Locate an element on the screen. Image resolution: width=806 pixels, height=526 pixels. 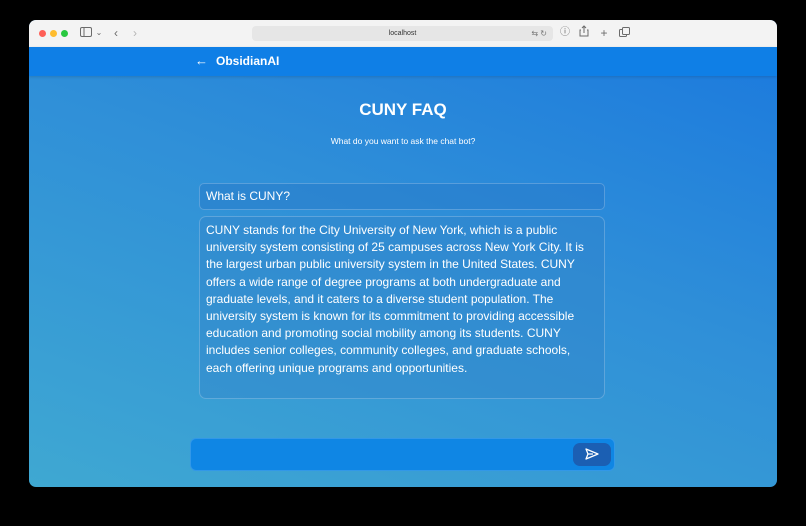
translate-reload-icon: ⇆ ↻ is located at coordinates (539, 33).